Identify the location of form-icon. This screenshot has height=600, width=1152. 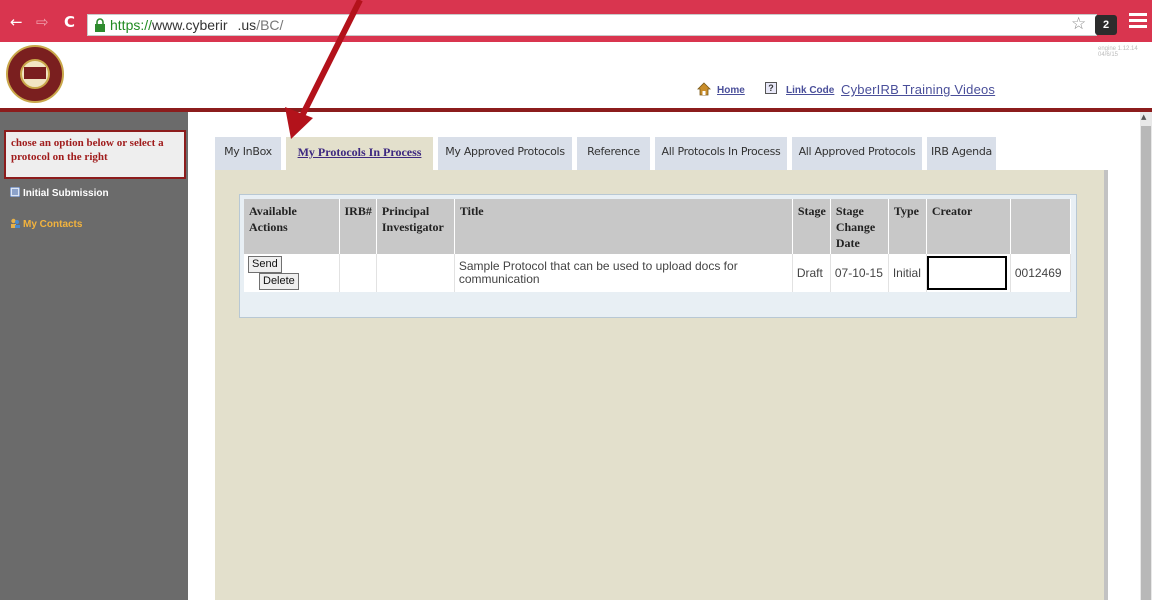
(15, 192).